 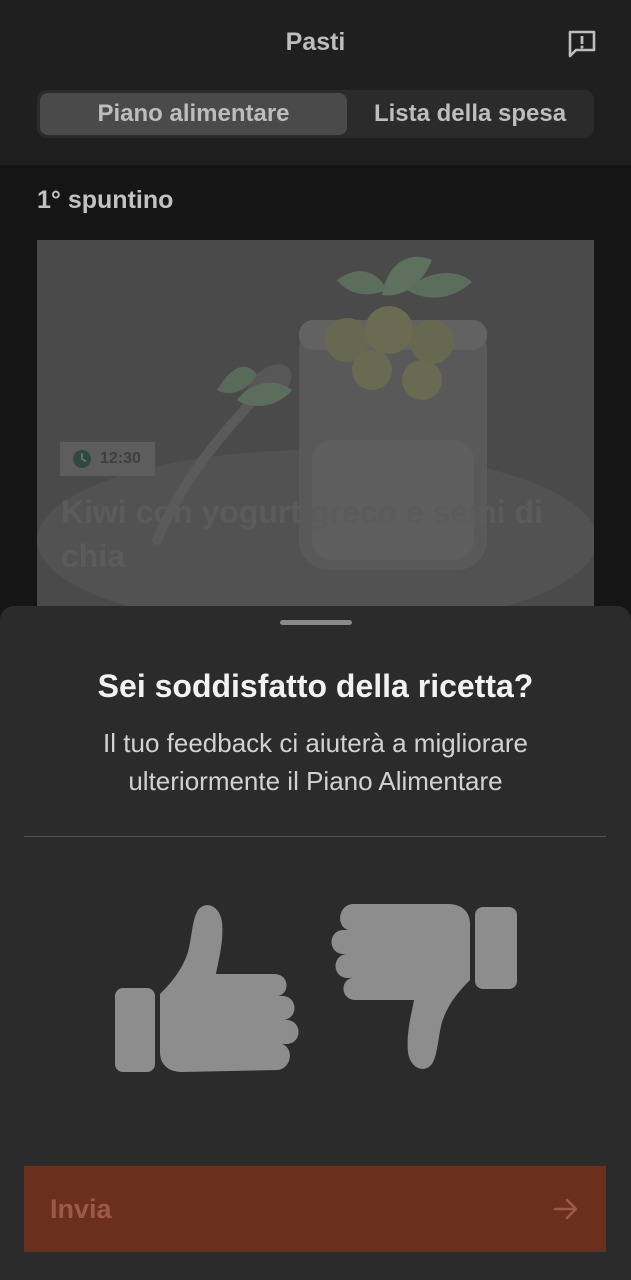 I want to click on tab-lista-della-spesa: Lista della spesa, so click(x=470, y=114).